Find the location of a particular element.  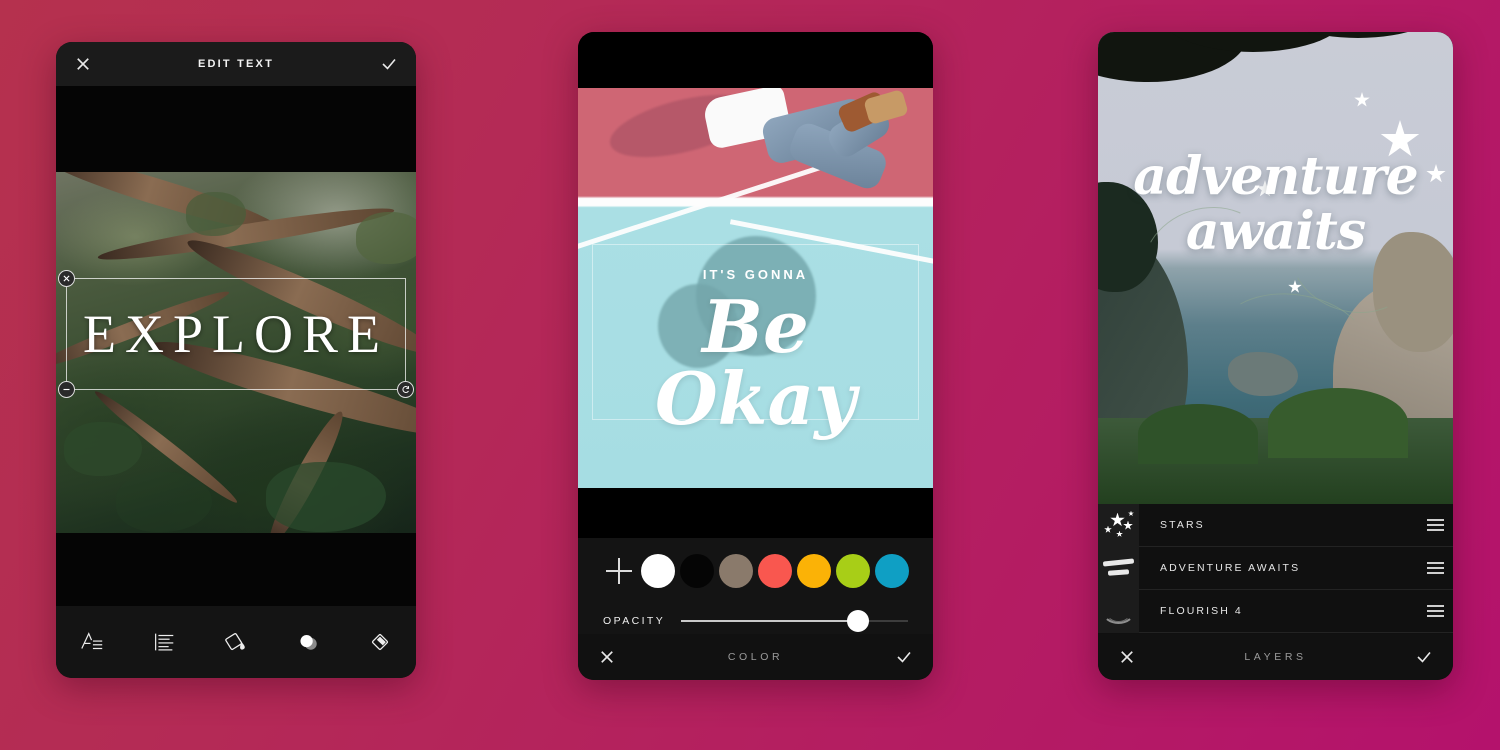

slider-knob is located at coordinates (858, 621).